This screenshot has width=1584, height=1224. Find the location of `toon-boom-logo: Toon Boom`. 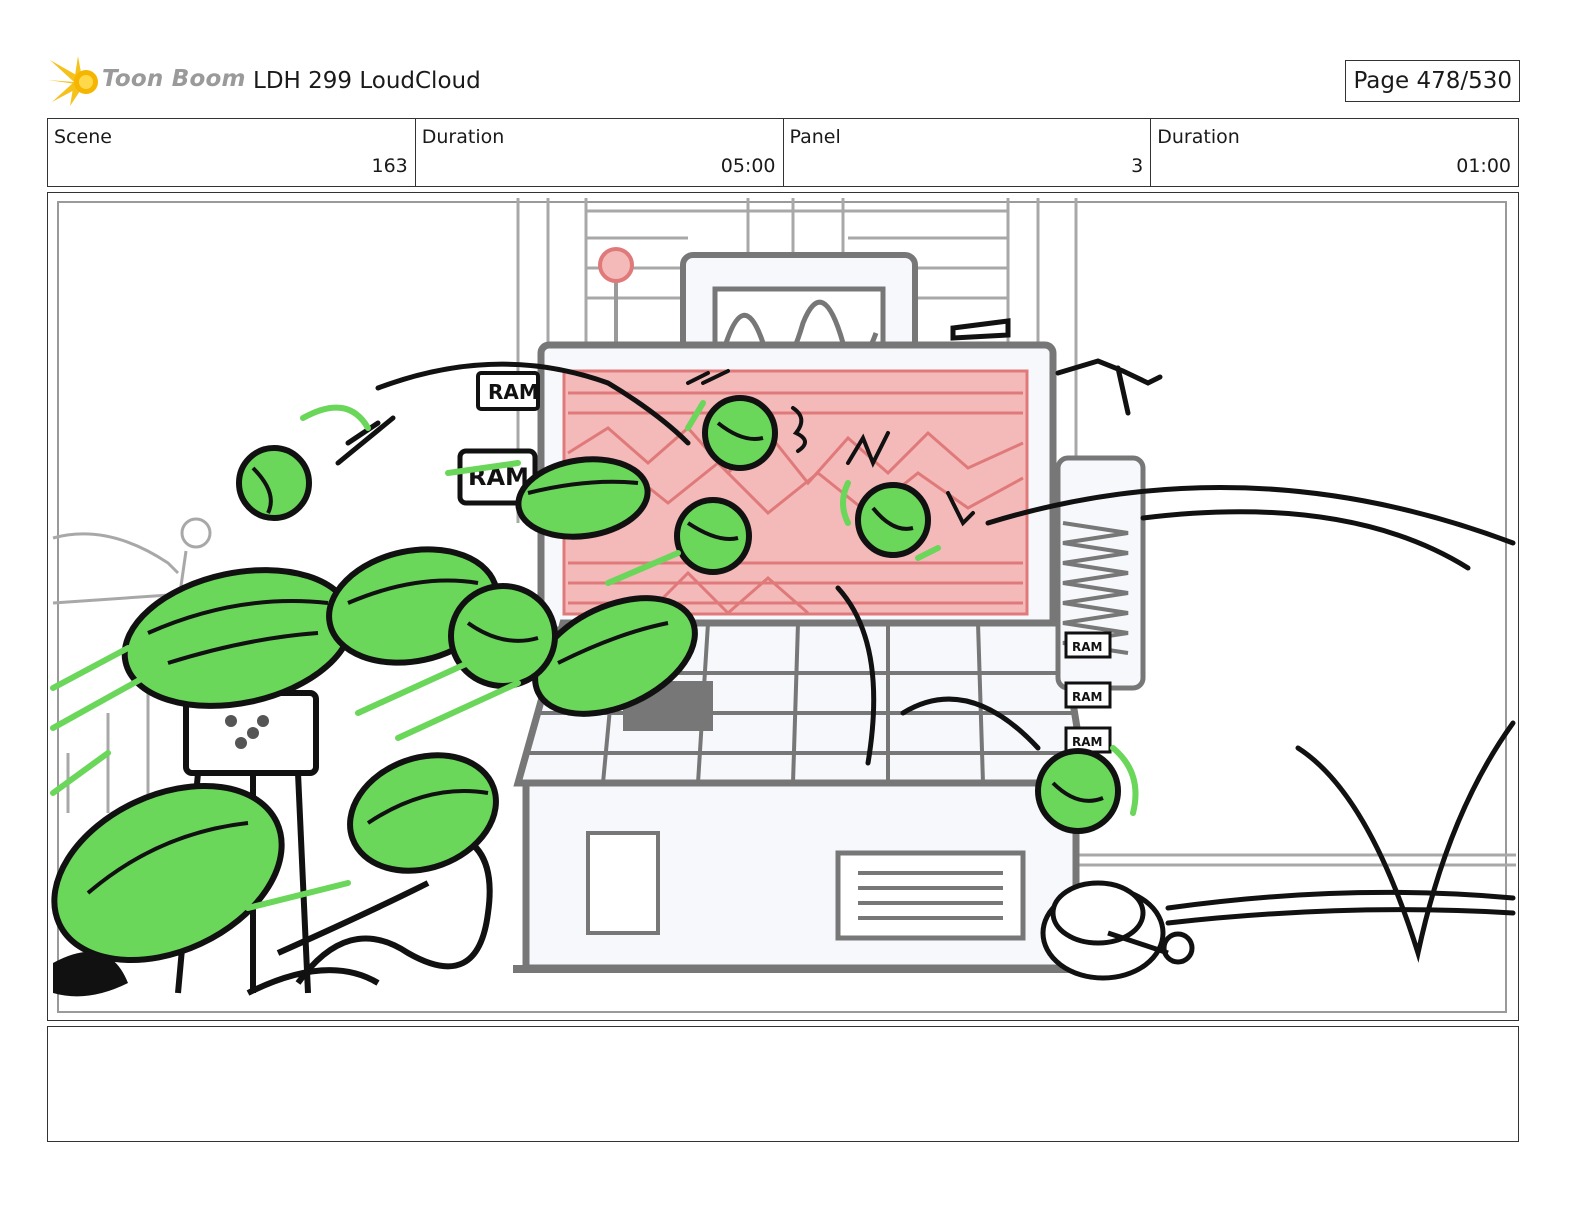

toon-boom-logo: Toon Boom is located at coordinates (148, 82).